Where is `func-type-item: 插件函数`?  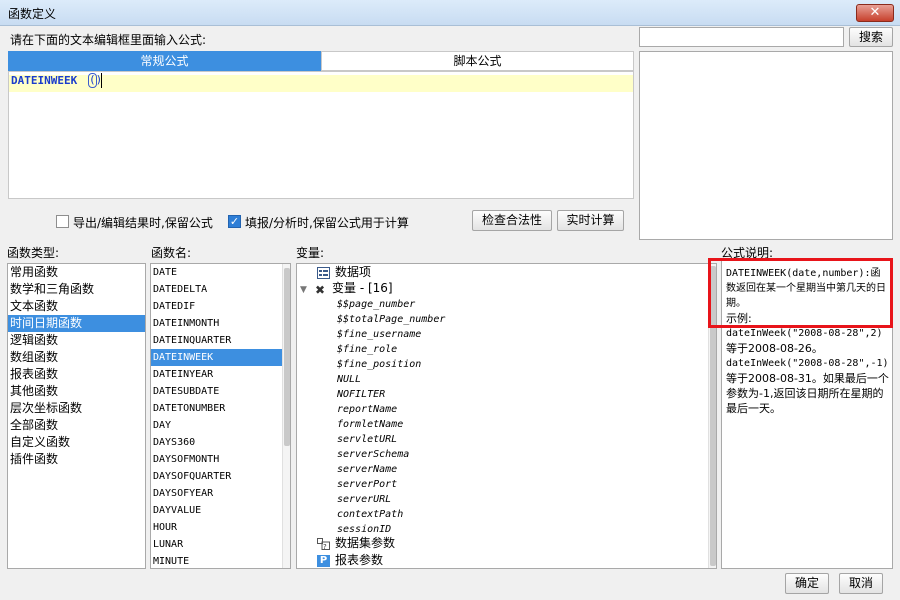
func-type-item: 插件函数 is located at coordinates (76, 459).